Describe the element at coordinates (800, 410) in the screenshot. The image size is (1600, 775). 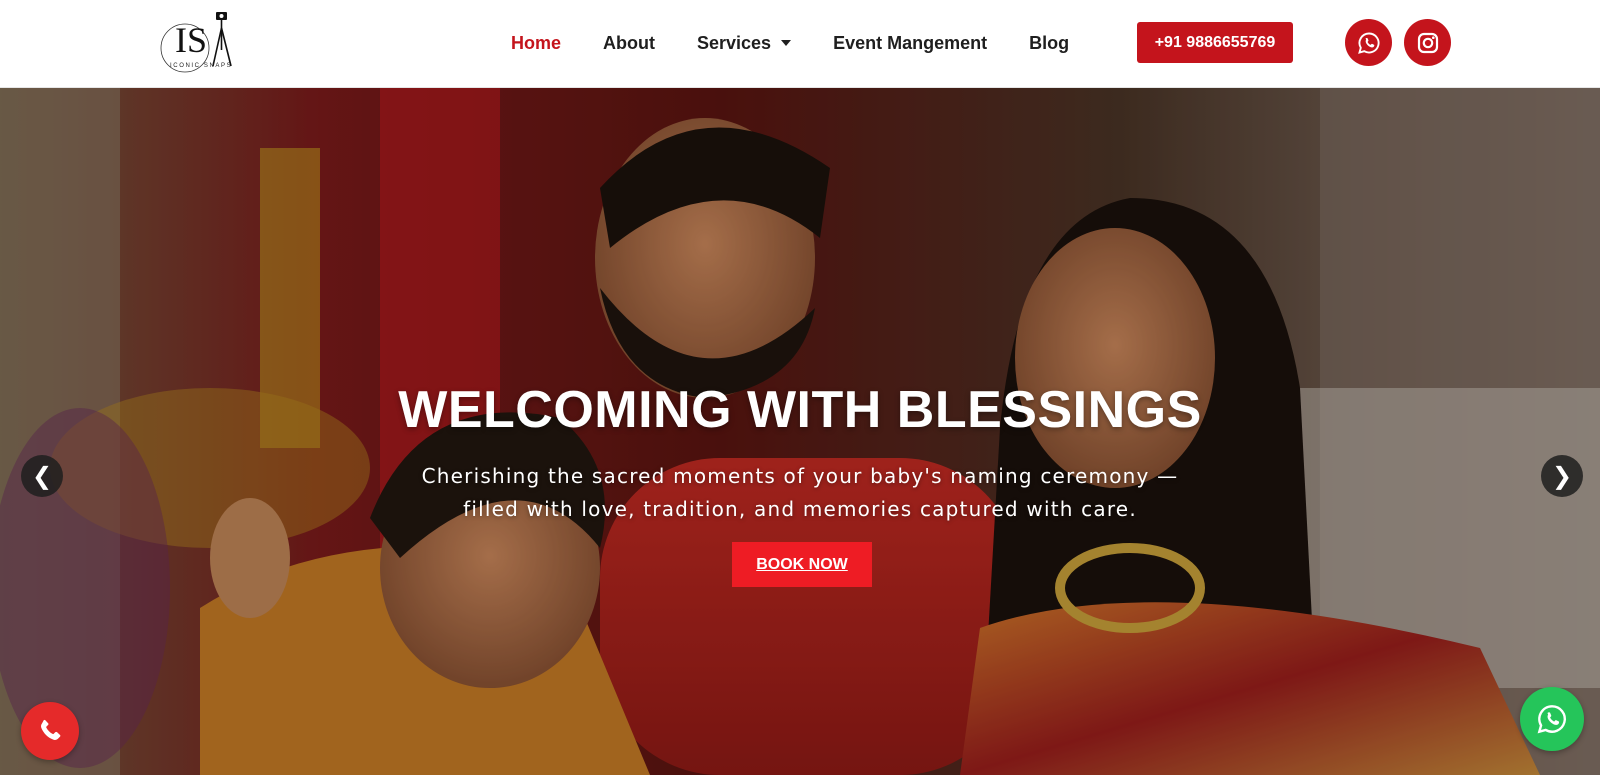
I see `hero-title: WELCOMING WITH BLESSINGS` at that location.